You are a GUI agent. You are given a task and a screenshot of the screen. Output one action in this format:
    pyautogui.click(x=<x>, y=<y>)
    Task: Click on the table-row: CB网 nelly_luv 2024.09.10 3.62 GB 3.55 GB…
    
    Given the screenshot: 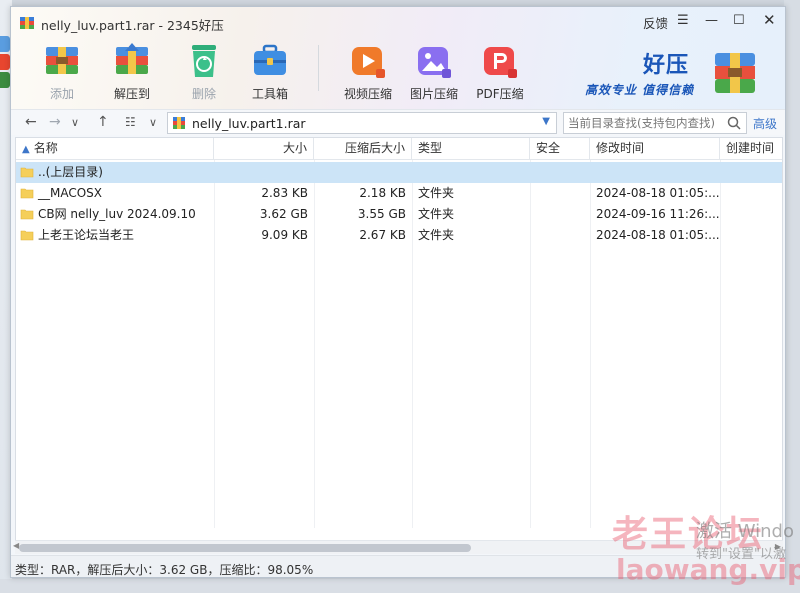 What is the action you would take?
    pyautogui.click(x=399, y=214)
    